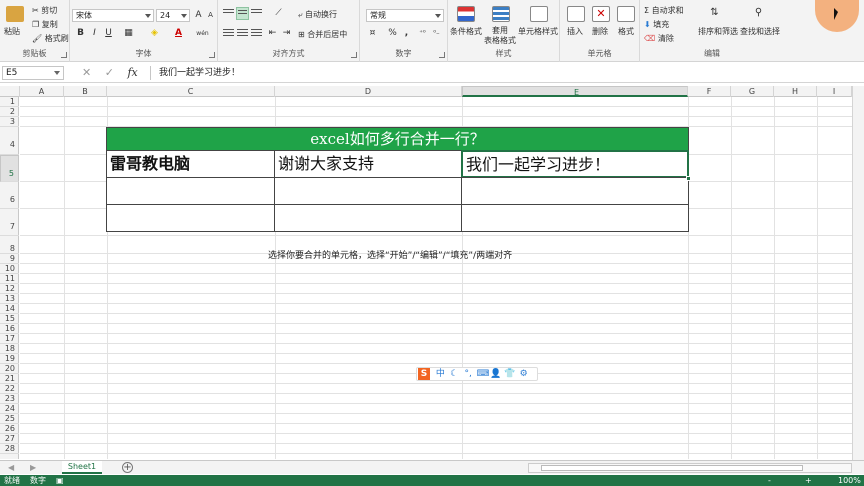  What do you see at coordinates (9, 429) in the screenshot?
I see `row-header: 26` at bounding box center [9, 429].